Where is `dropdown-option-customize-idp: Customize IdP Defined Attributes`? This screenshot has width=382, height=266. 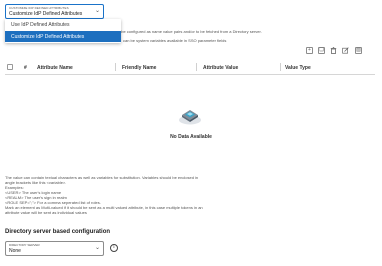
dropdown-option-customize-idp: Customize IdP Defined Attributes is located at coordinates (63, 36).